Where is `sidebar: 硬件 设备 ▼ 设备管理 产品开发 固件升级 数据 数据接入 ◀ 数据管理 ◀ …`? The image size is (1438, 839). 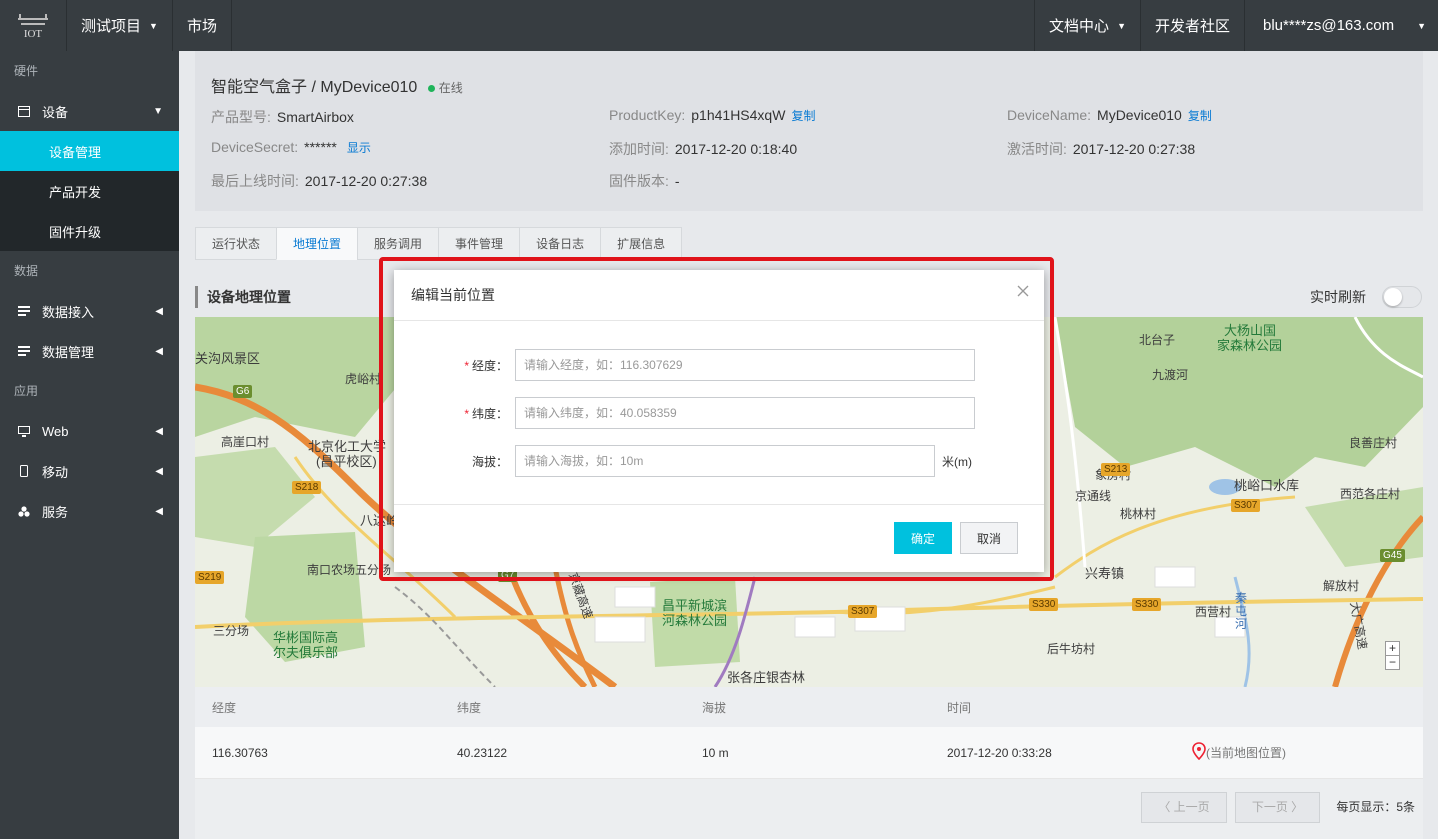 sidebar: 硬件 设备 ▼ 设备管理 产品开发 固件升级 数据 数据接入 ◀ 数据管理 ◀ … is located at coordinates (89, 445).